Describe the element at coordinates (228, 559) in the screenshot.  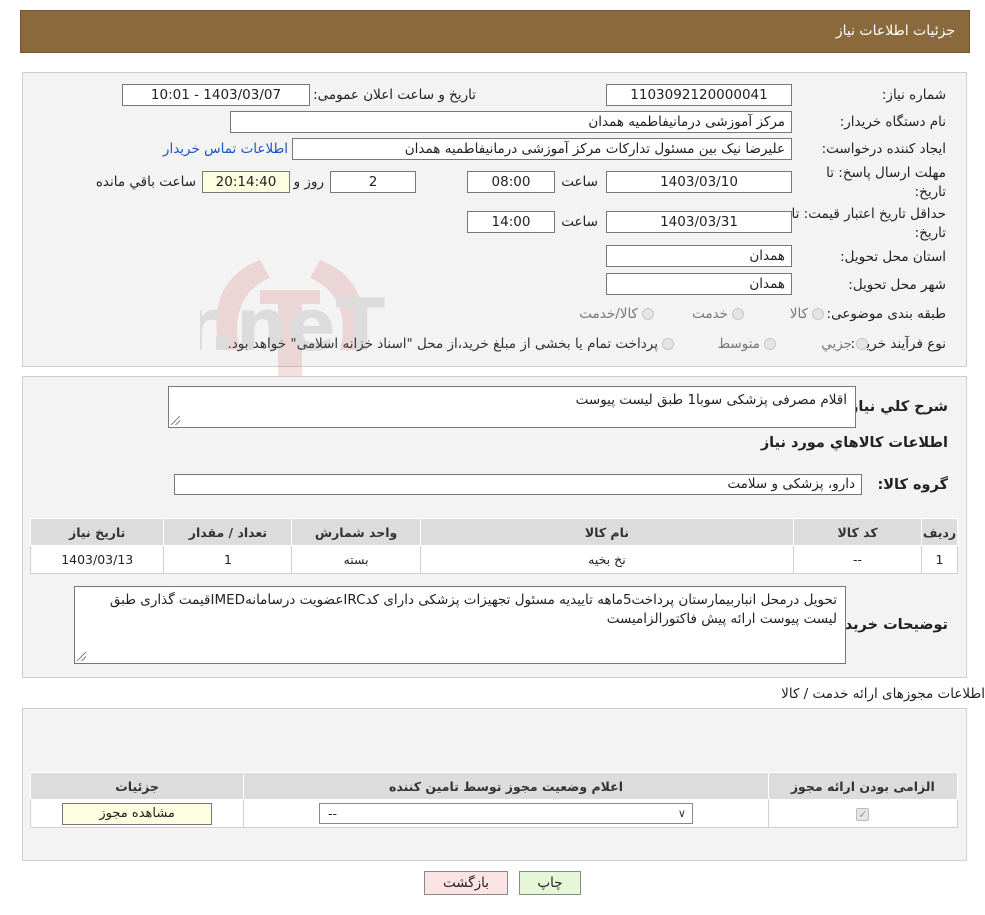
I see `cell-qty: 1` at that location.